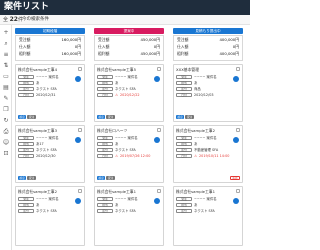 The image size is (320, 250). Describe the element at coordinates (229, 39) in the screenshot. I see `summary-value: 400,000円` at that location.